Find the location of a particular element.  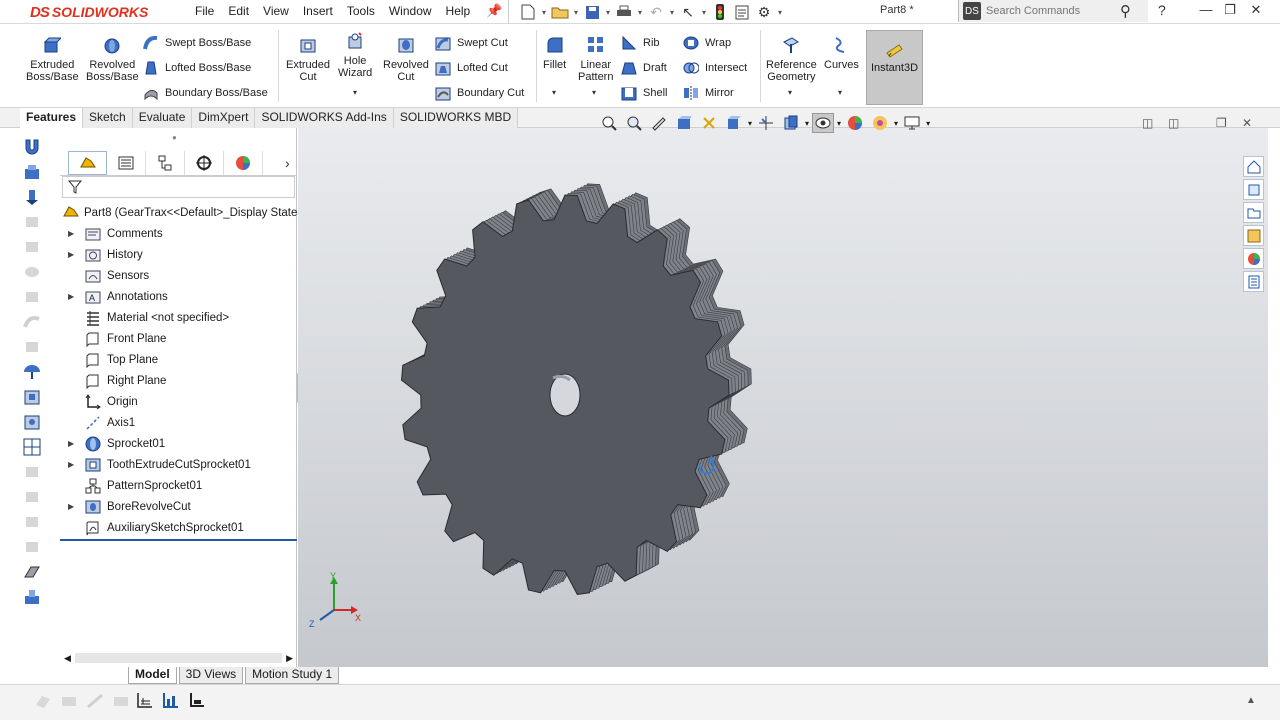

reference-geometry-button: Reference Geometry is located at coordinates (791, 58).